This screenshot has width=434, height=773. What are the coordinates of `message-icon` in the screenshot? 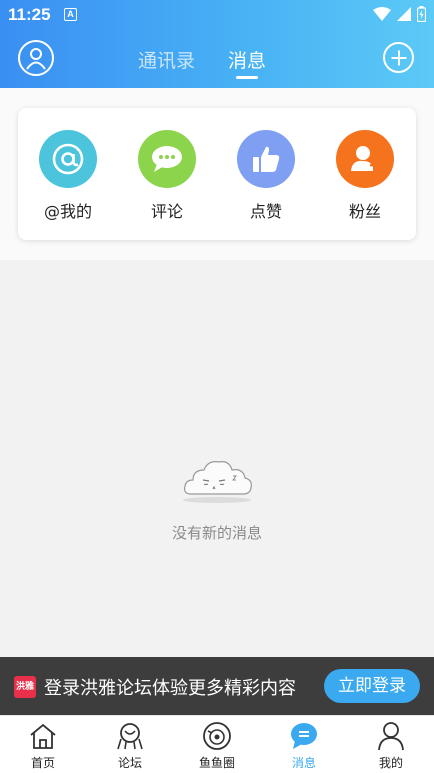 It's located at (304, 736).